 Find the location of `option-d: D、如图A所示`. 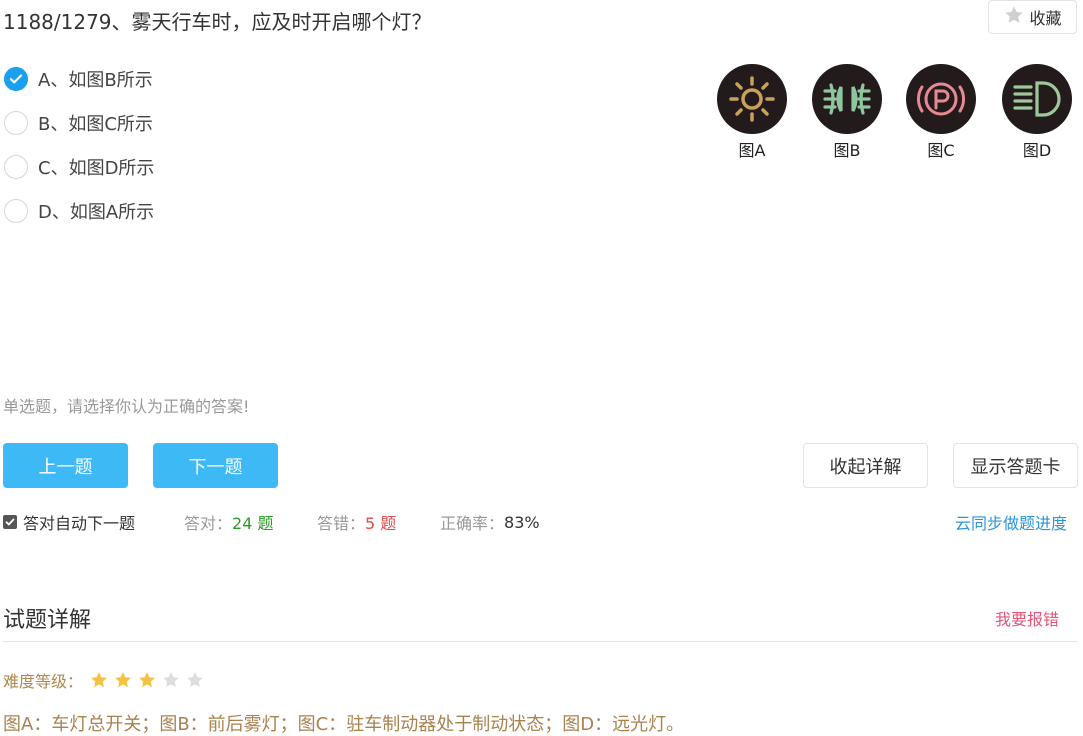

option-d: D、如图A所示 is located at coordinates (79, 211).